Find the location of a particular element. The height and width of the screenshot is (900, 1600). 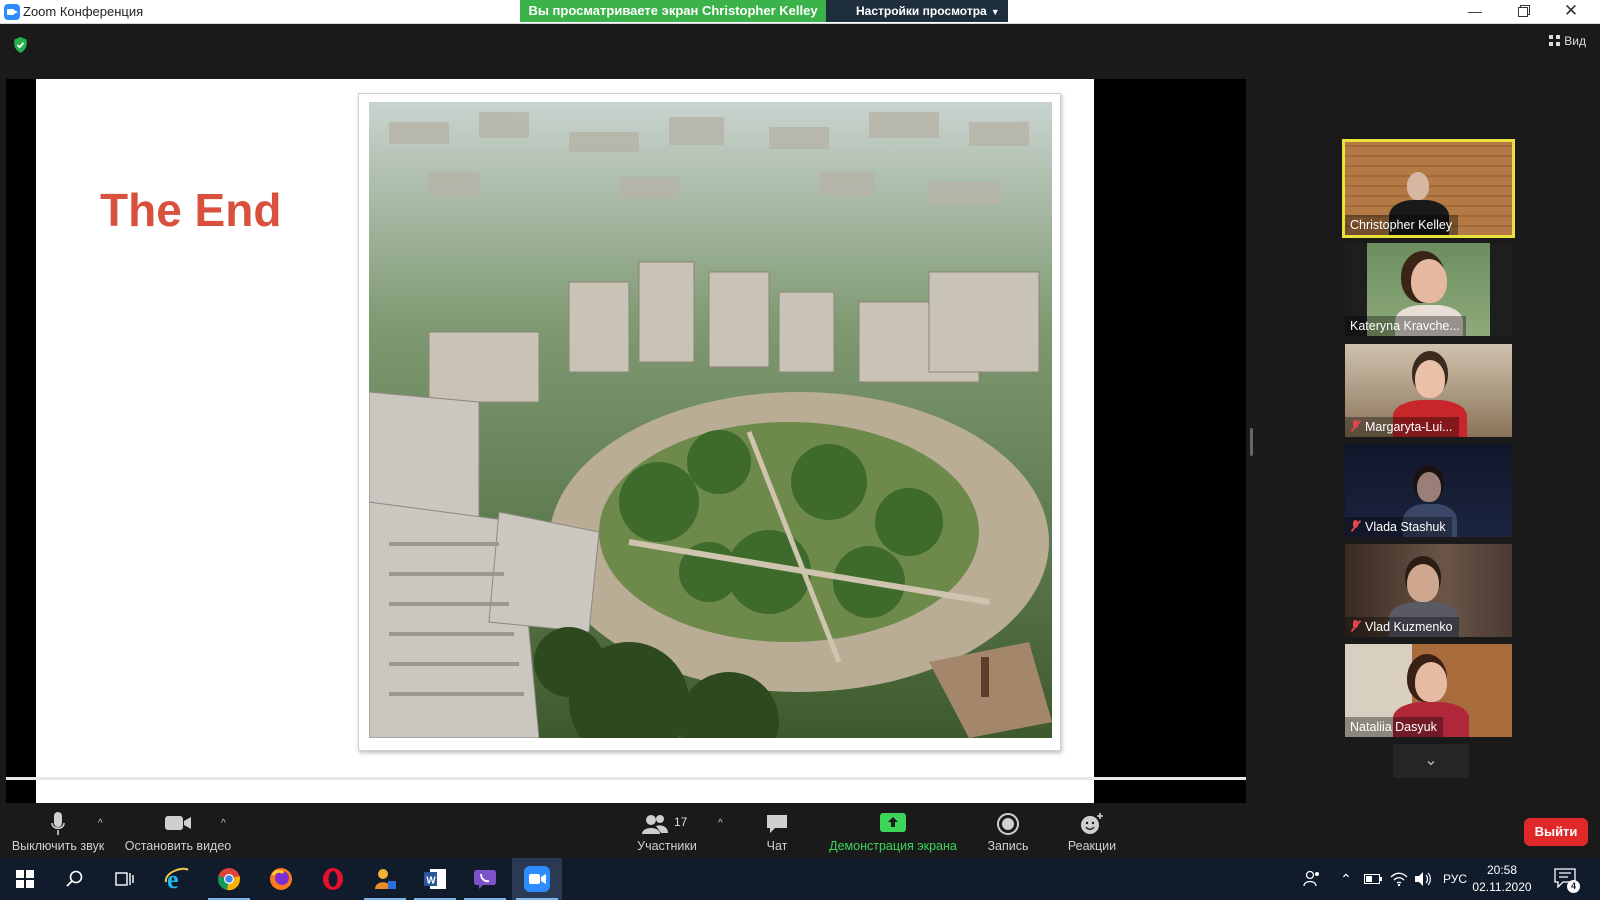

word-button: W is located at coordinates (435, 879).